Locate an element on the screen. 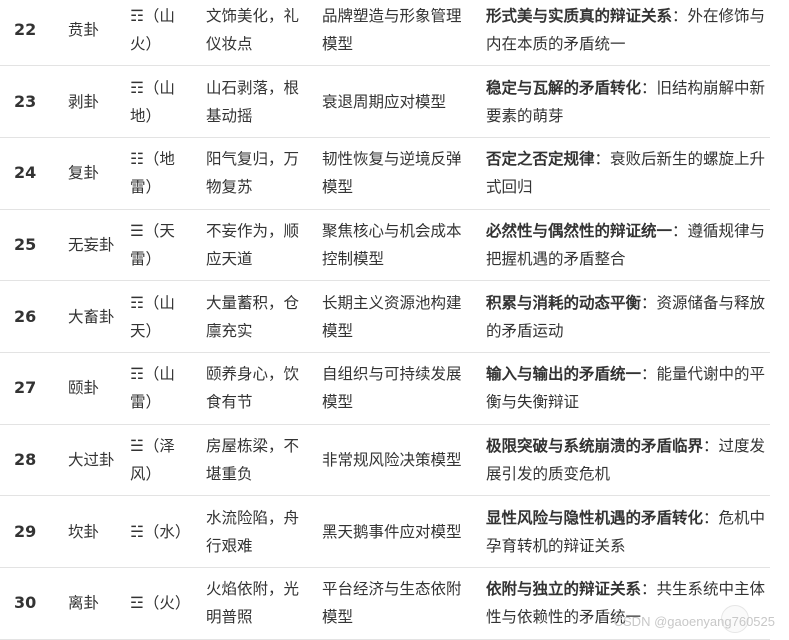  hexagram-symbol-cell: ☷（地雷） is located at coordinates (162, 173).